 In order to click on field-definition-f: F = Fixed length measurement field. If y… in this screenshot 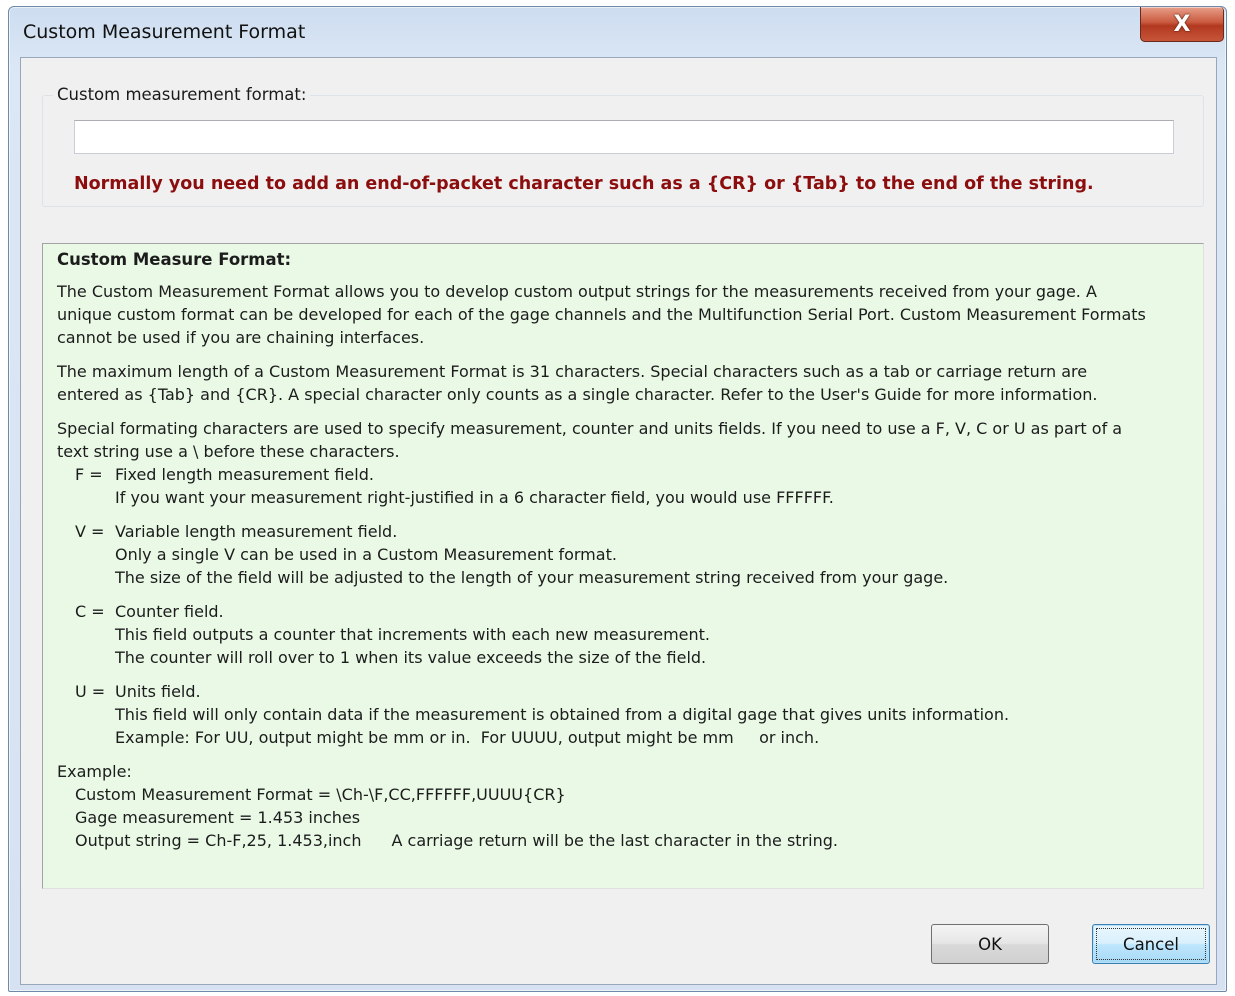, I will do `click(632, 486)`.